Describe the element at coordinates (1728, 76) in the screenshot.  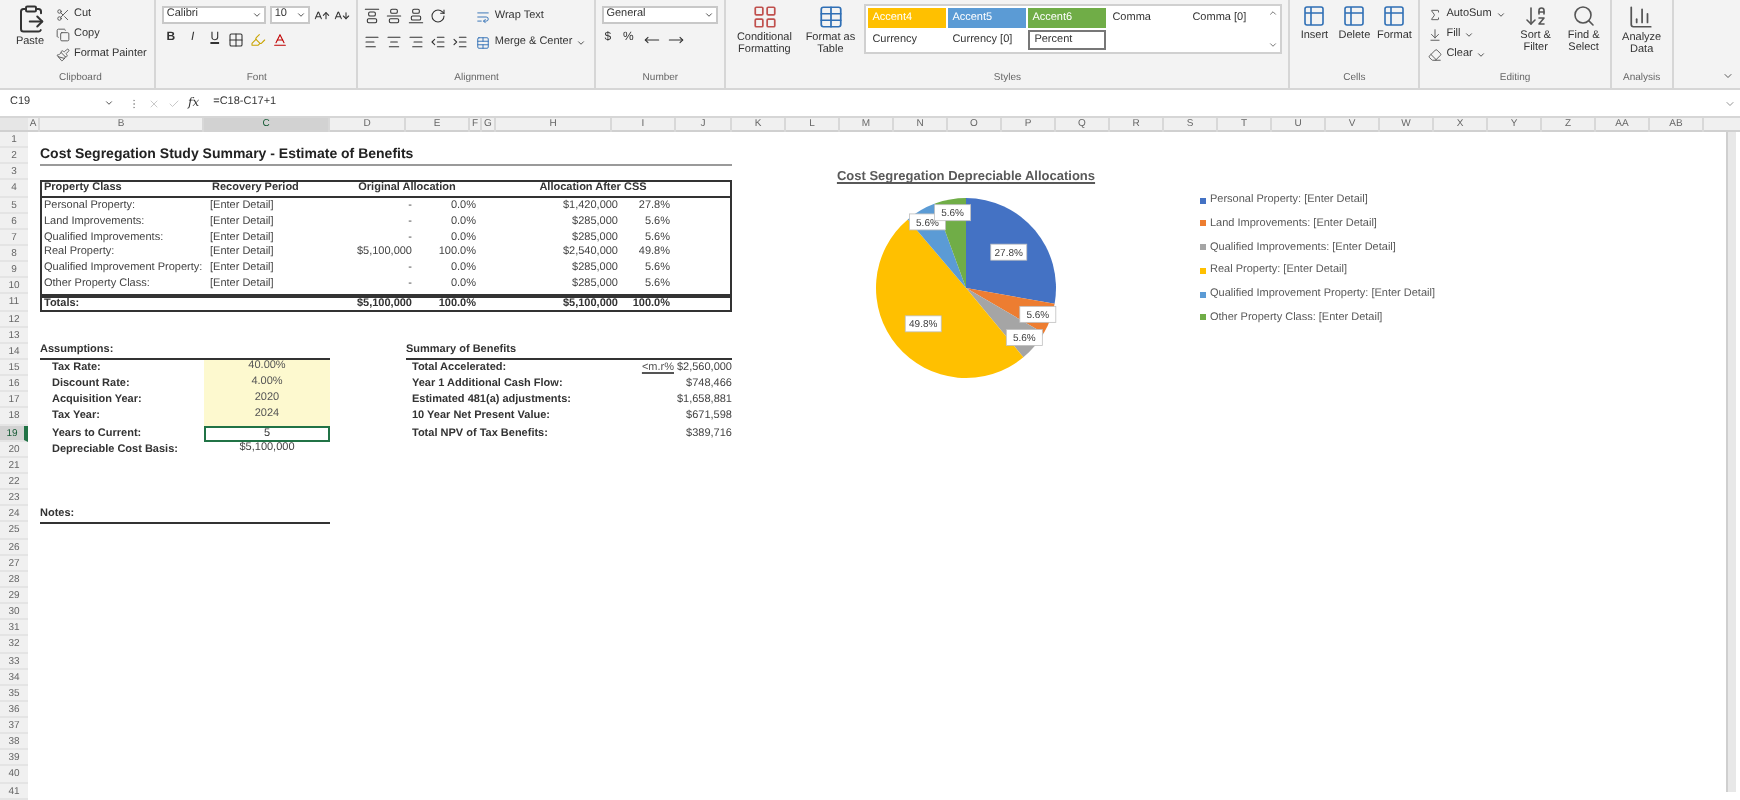
I see `collapse-ribbon-icon` at that location.